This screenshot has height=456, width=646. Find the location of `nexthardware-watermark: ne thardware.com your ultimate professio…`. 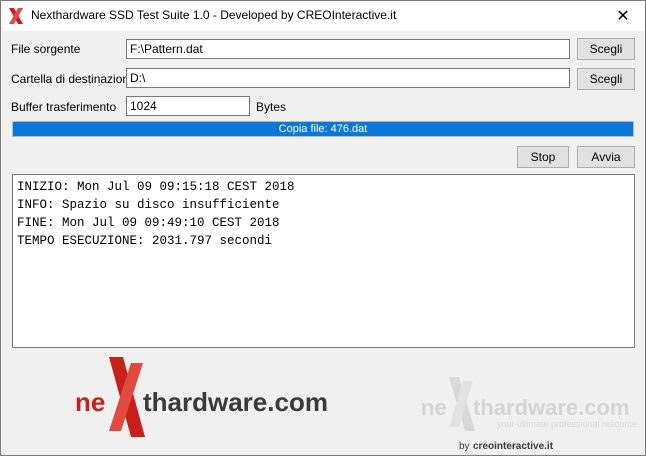

nexthardware-watermark: ne thardware.com your ultimate professio… is located at coordinates (529, 414).